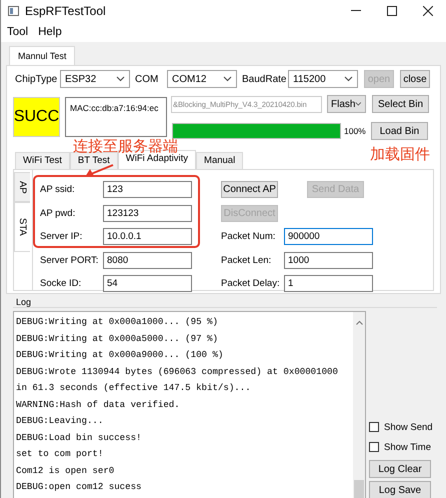 This screenshot has width=446, height=498. I want to click on annotation-arrow, so click(99, 171).